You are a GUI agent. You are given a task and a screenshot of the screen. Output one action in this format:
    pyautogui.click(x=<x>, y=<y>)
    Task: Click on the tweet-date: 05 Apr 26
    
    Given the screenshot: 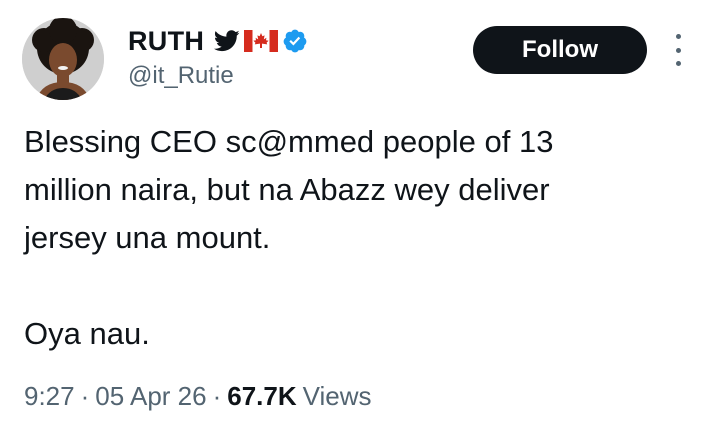 What is the action you would take?
    pyautogui.click(x=150, y=396)
    